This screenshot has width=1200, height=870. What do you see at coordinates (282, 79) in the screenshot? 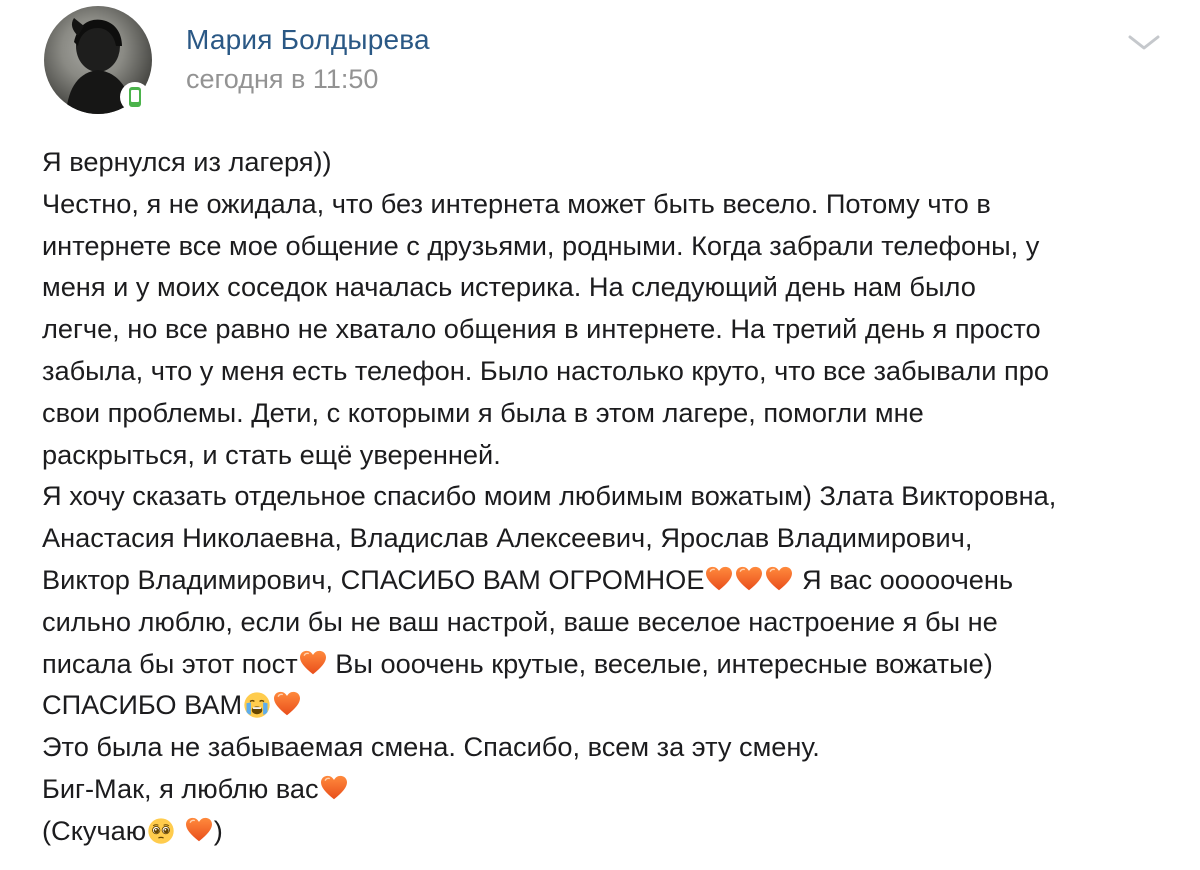
I see `post-date: сегодня в 11:50` at bounding box center [282, 79].